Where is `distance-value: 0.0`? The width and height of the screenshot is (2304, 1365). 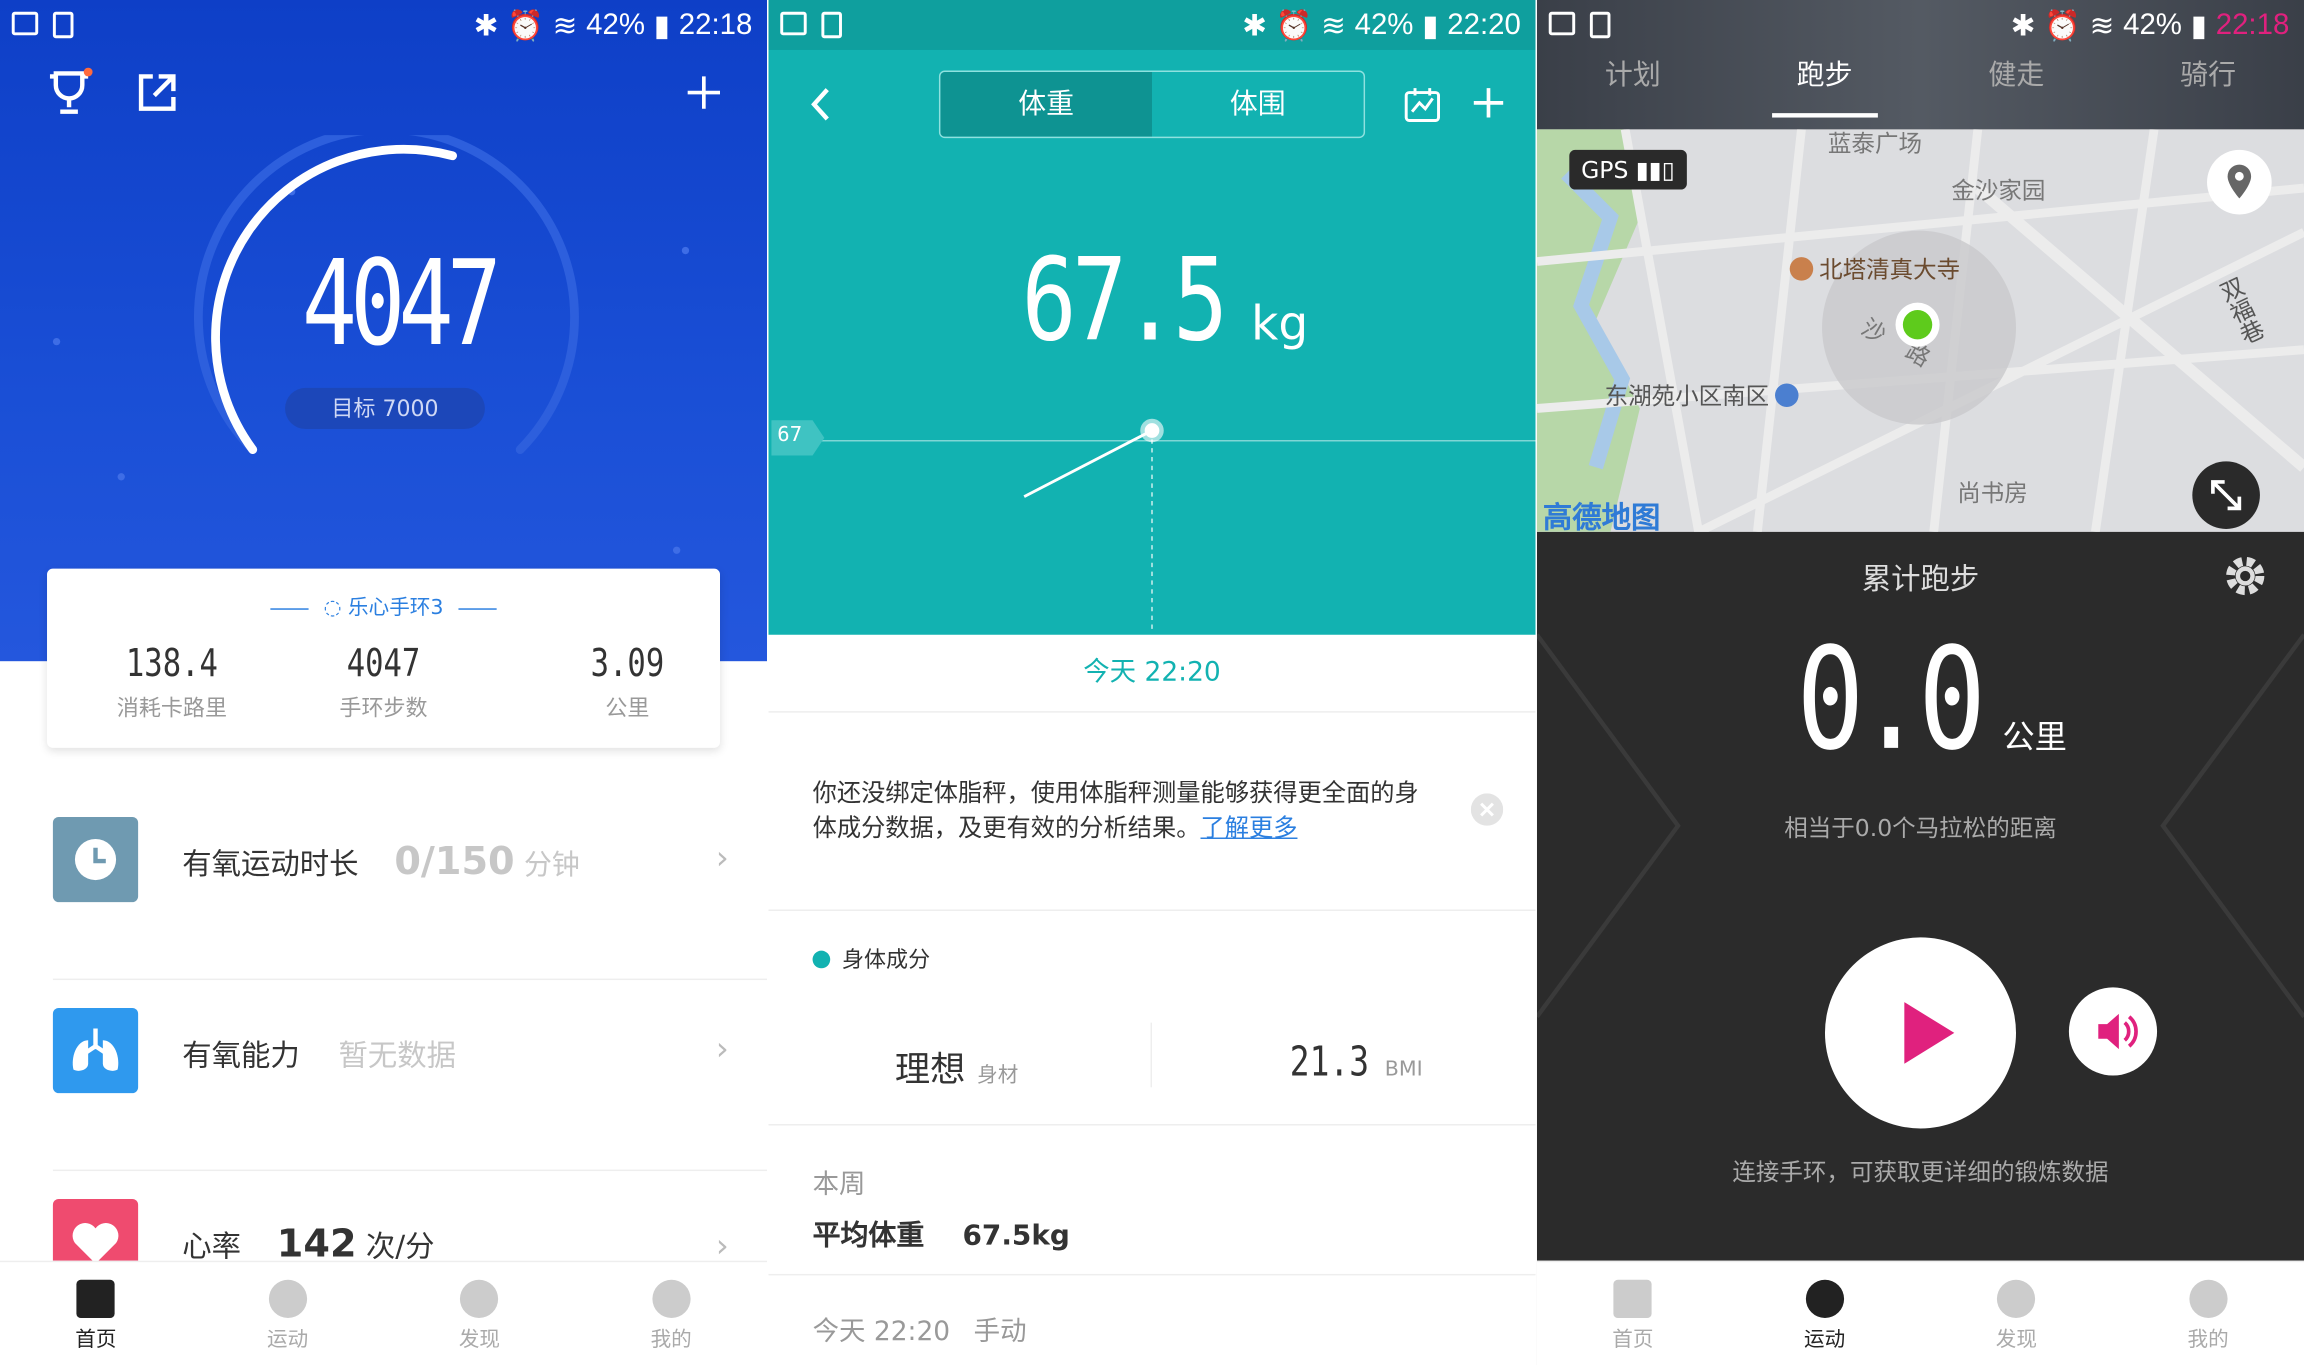
distance-value: 0.0 is located at coordinates (1891, 699).